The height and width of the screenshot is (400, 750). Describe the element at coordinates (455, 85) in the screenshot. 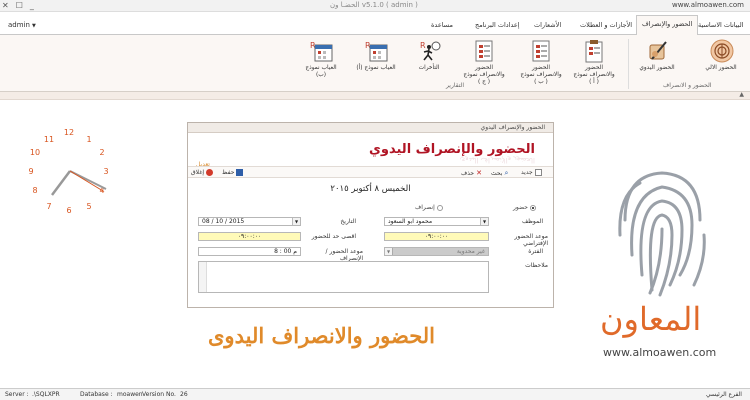

I see `group-label-reports: التقارير` at that location.